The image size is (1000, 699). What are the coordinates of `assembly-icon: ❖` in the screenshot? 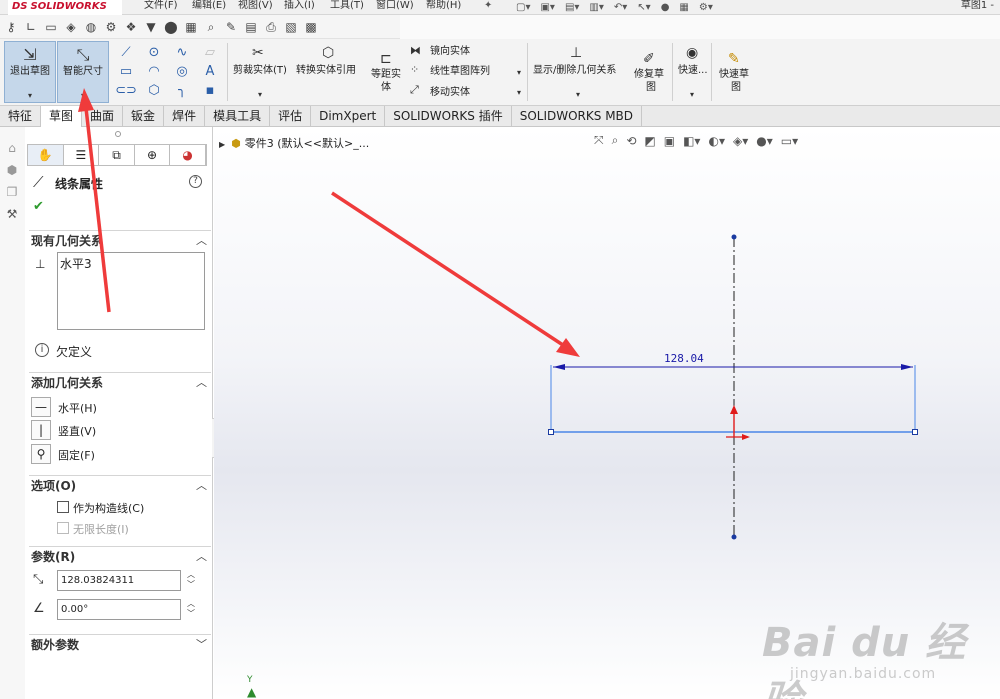 It's located at (131, 27).